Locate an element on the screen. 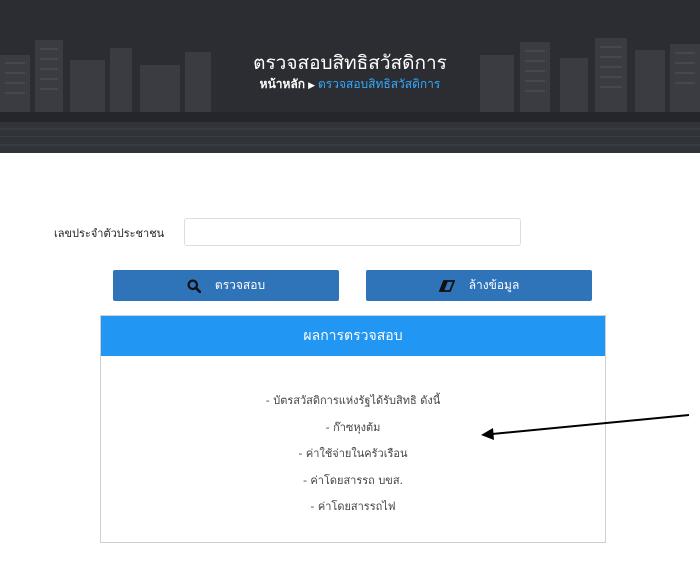 Image resolution: width=700 pixels, height=569 pixels. id-number-input is located at coordinates (352, 232).